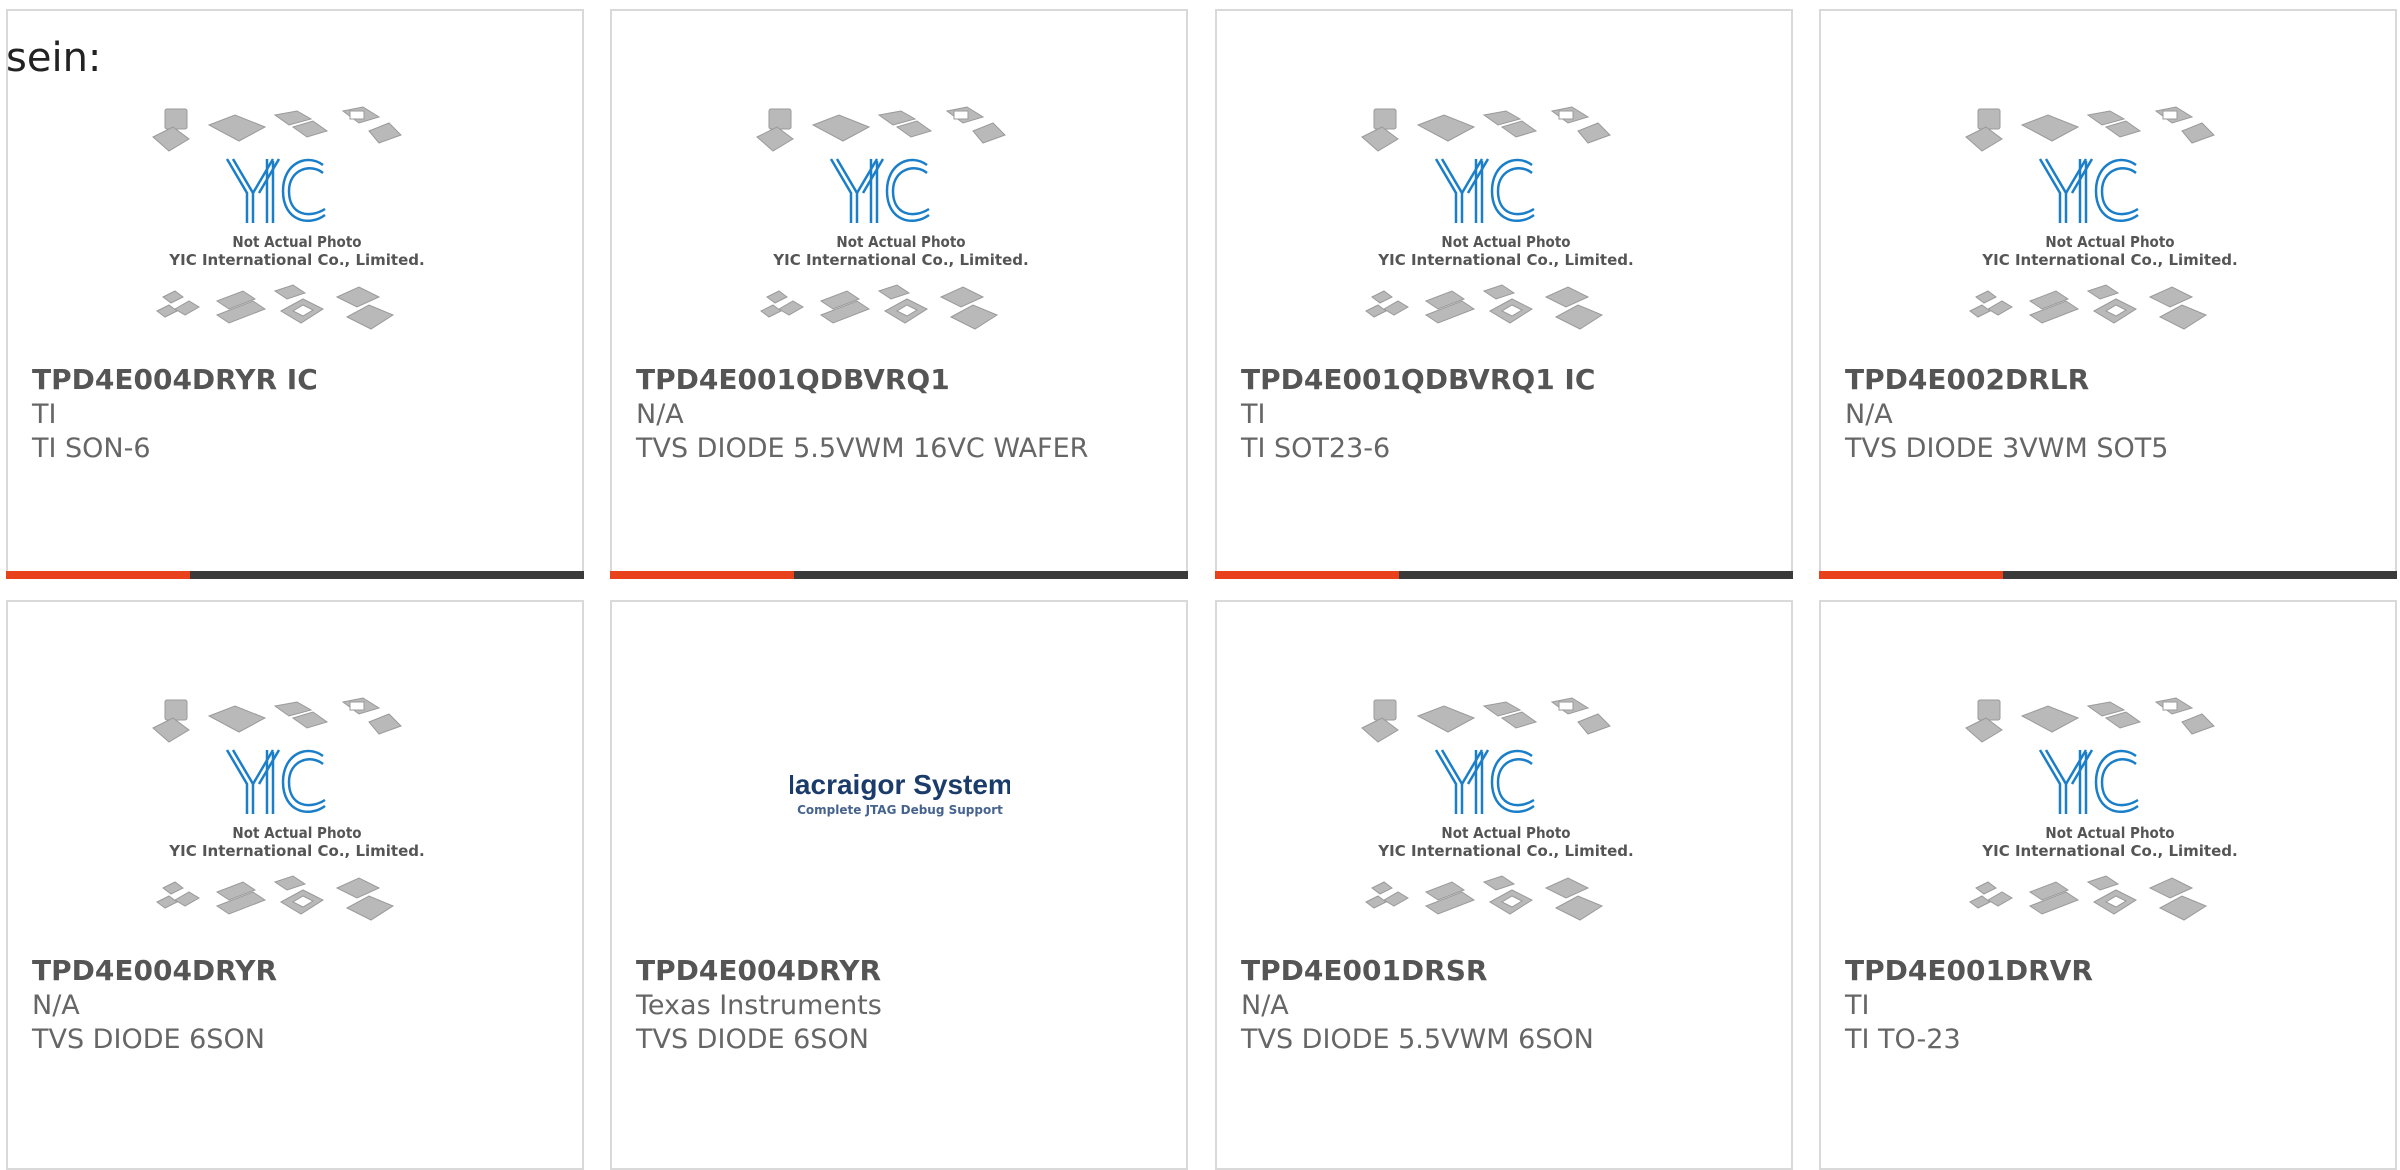 The width and height of the screenshot is (2400, 1170). What do you see at coordinates (1418, 379) in the screenshot?
I see `product-part-number: TPD4E001QDBVRQ1 IC` at bounding box center [1418, 379].